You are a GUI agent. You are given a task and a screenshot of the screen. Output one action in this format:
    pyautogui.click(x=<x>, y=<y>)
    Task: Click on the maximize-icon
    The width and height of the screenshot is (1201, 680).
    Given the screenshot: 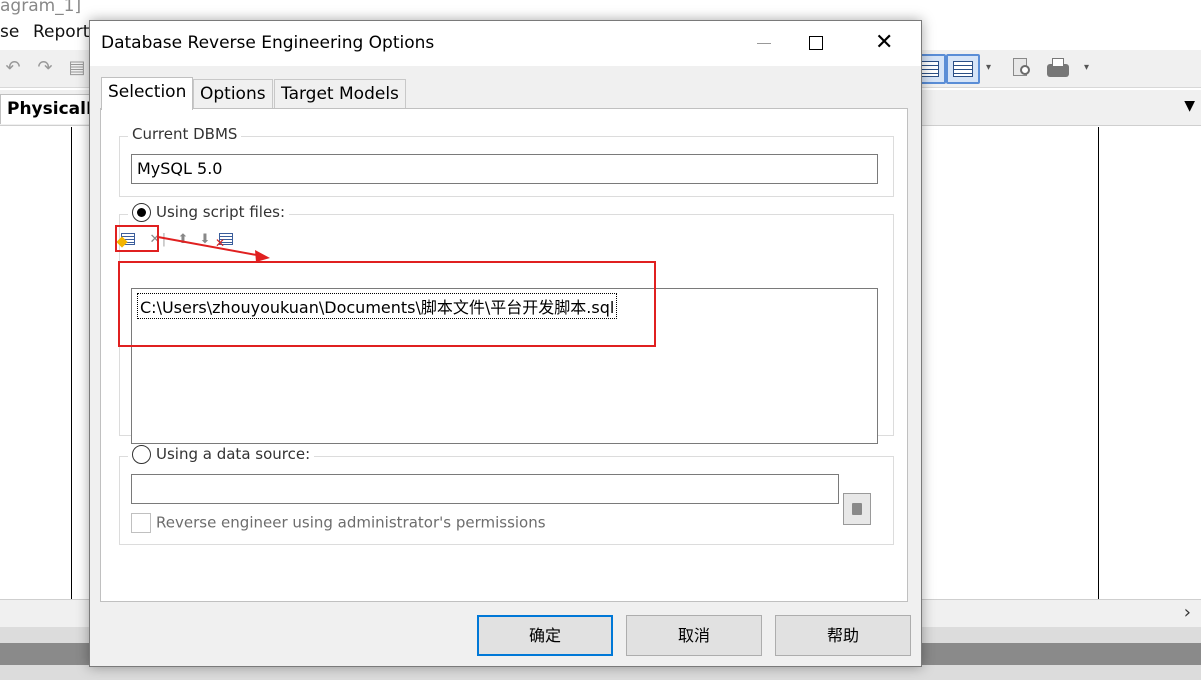 What is the action you would take?
    pyautogui.click(x=816, y=43)
    